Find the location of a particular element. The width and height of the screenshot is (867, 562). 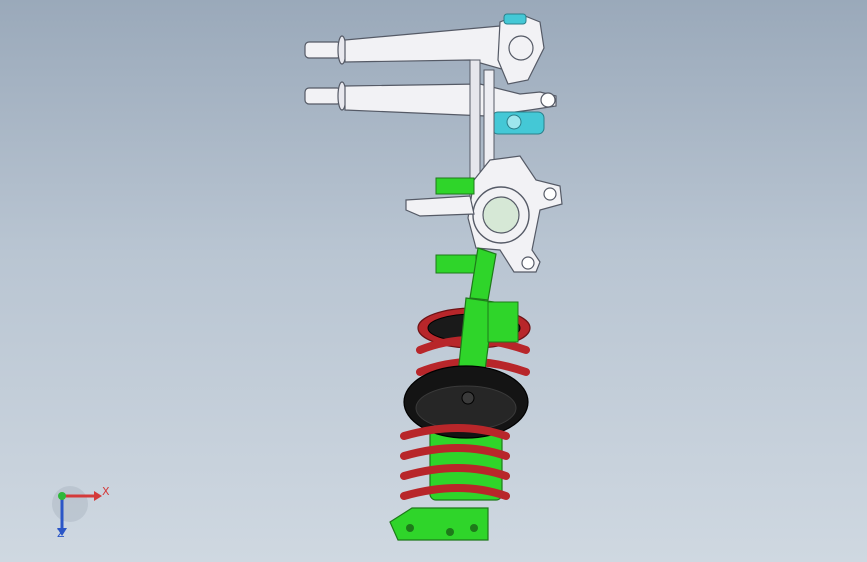

steering-arm-eye is located at coordinates (550, 194).